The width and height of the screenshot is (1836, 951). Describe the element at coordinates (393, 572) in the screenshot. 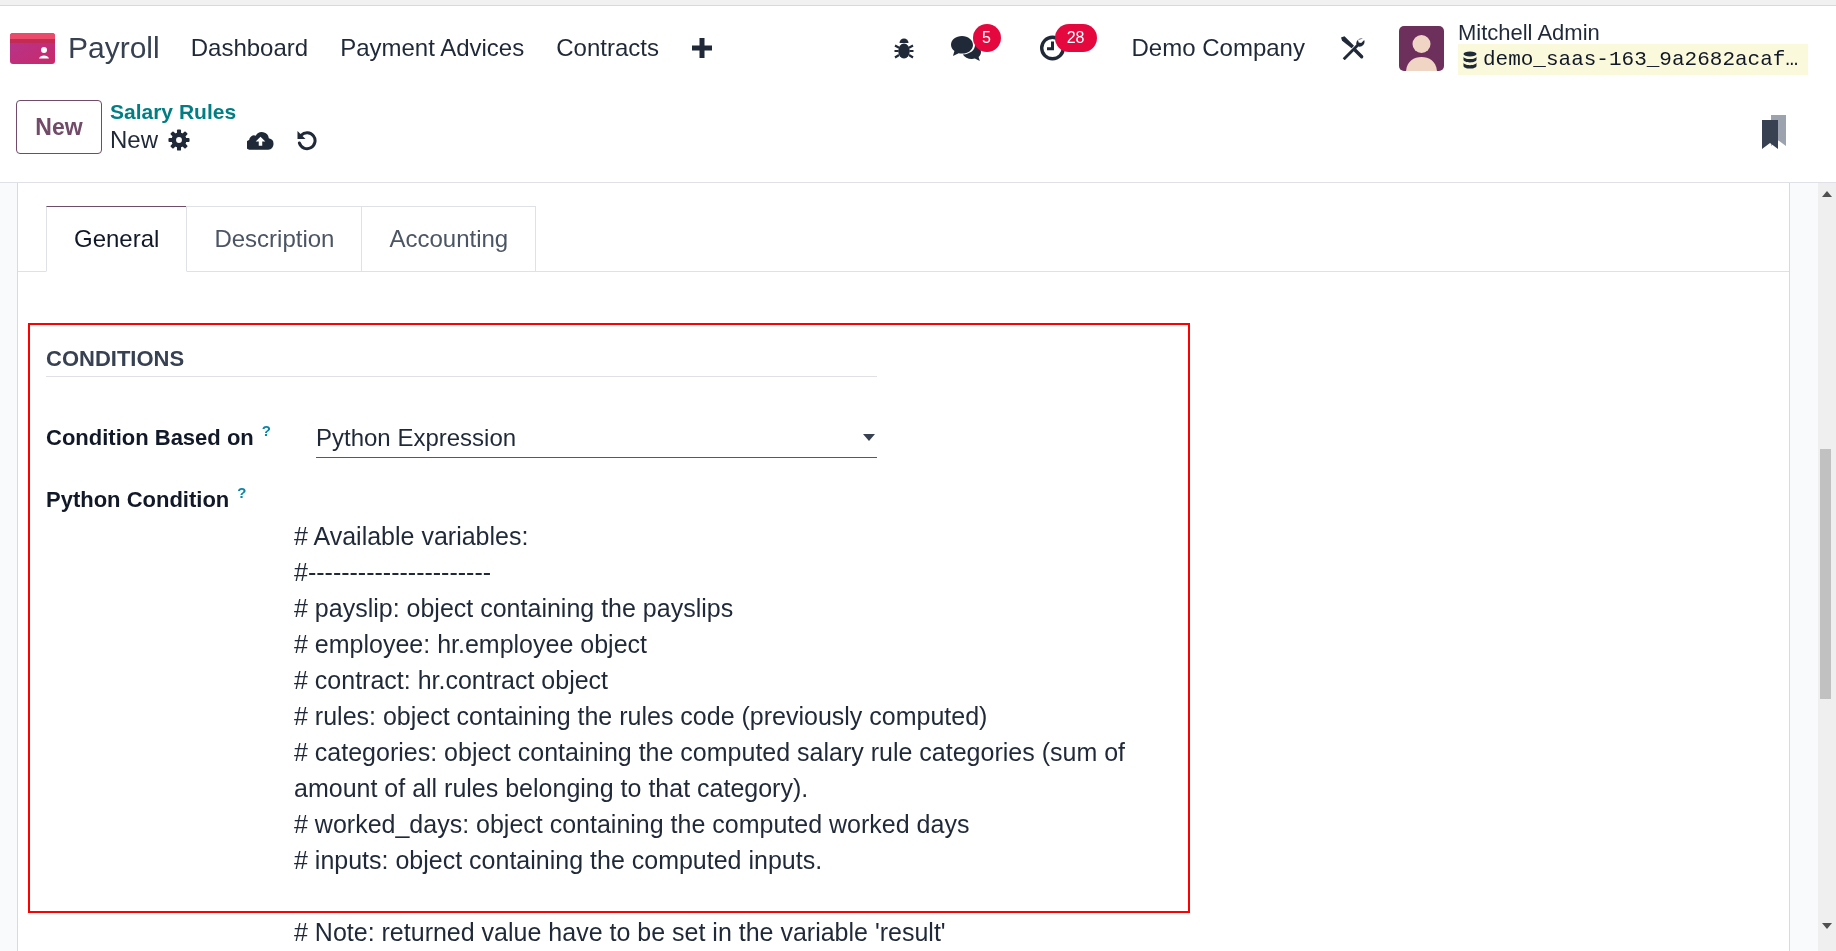

I see `code-line: #----------------------` at that location.